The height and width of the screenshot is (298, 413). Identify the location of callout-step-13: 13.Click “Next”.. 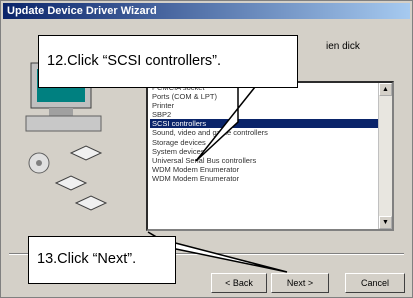
(102, 260).